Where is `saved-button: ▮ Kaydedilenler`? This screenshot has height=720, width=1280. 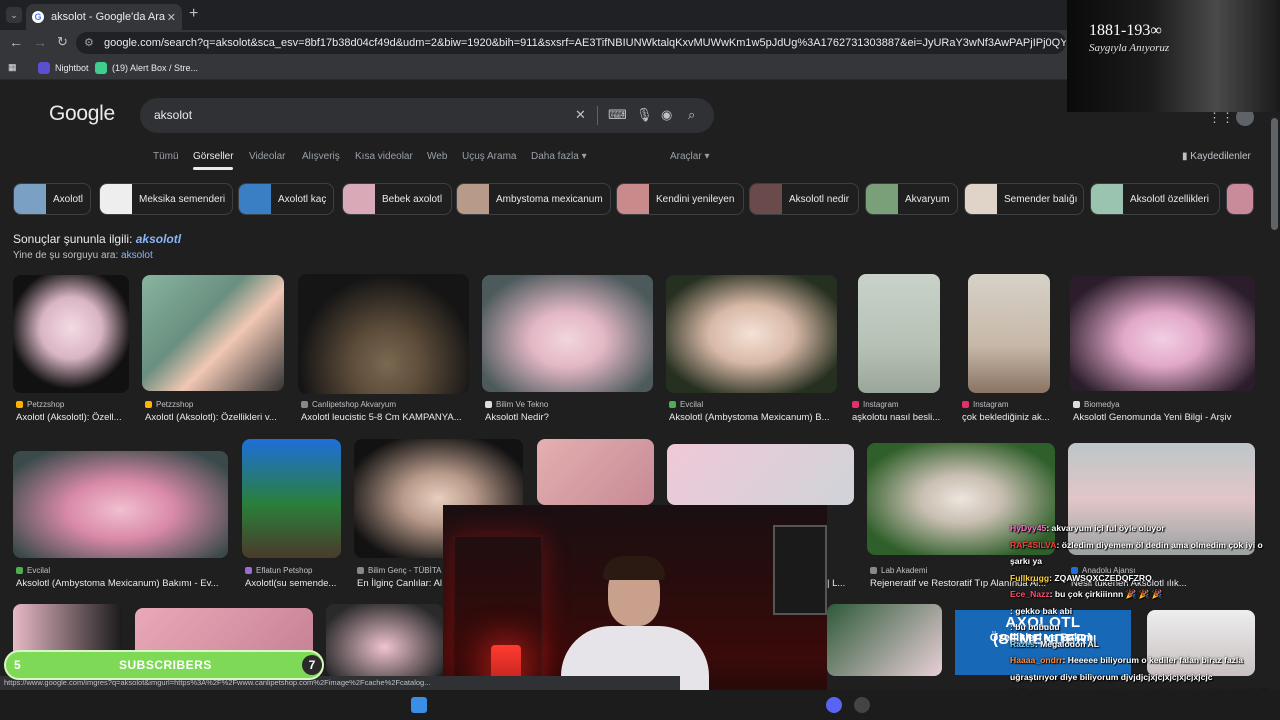
saved-button: ▮ Kaydedilenler is located at coordinates (1216, 156).